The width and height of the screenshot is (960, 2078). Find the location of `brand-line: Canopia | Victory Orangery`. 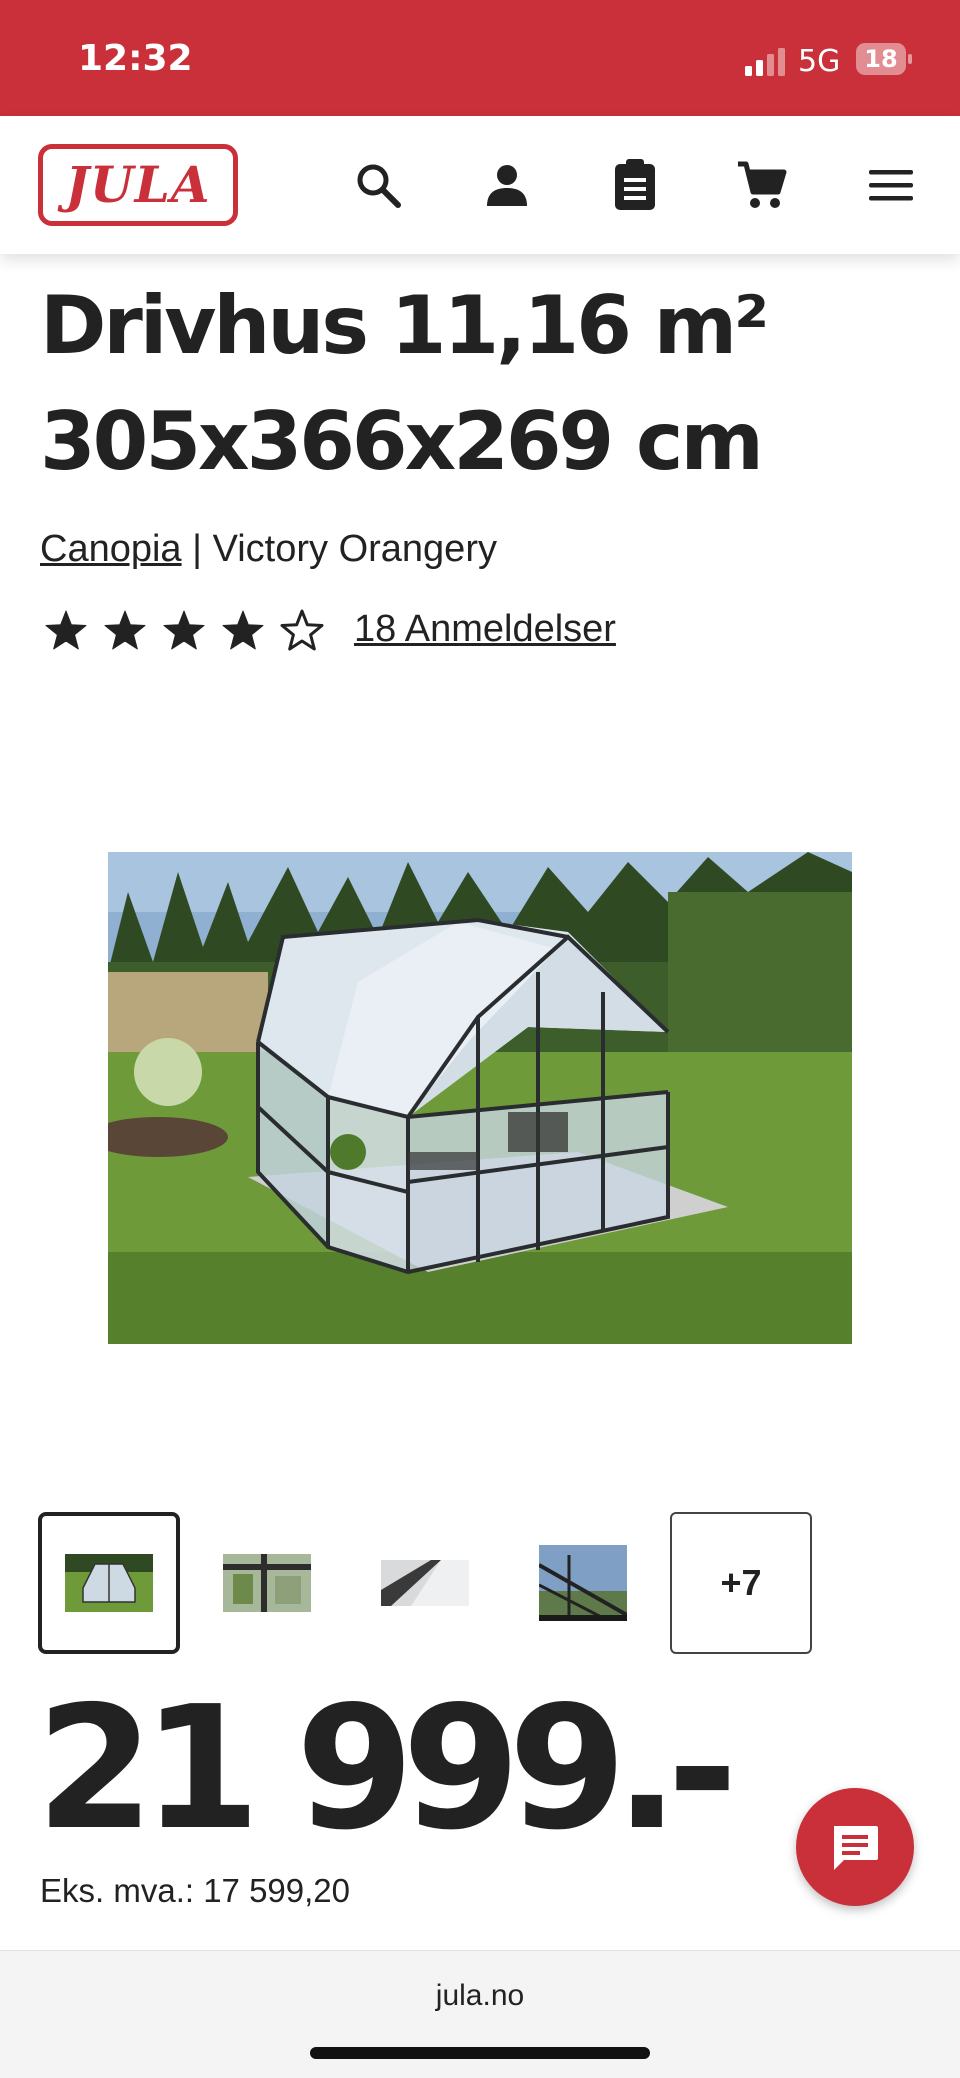

brand-line: Canopia | Victory Orangery is located at coordinates (268, 549).